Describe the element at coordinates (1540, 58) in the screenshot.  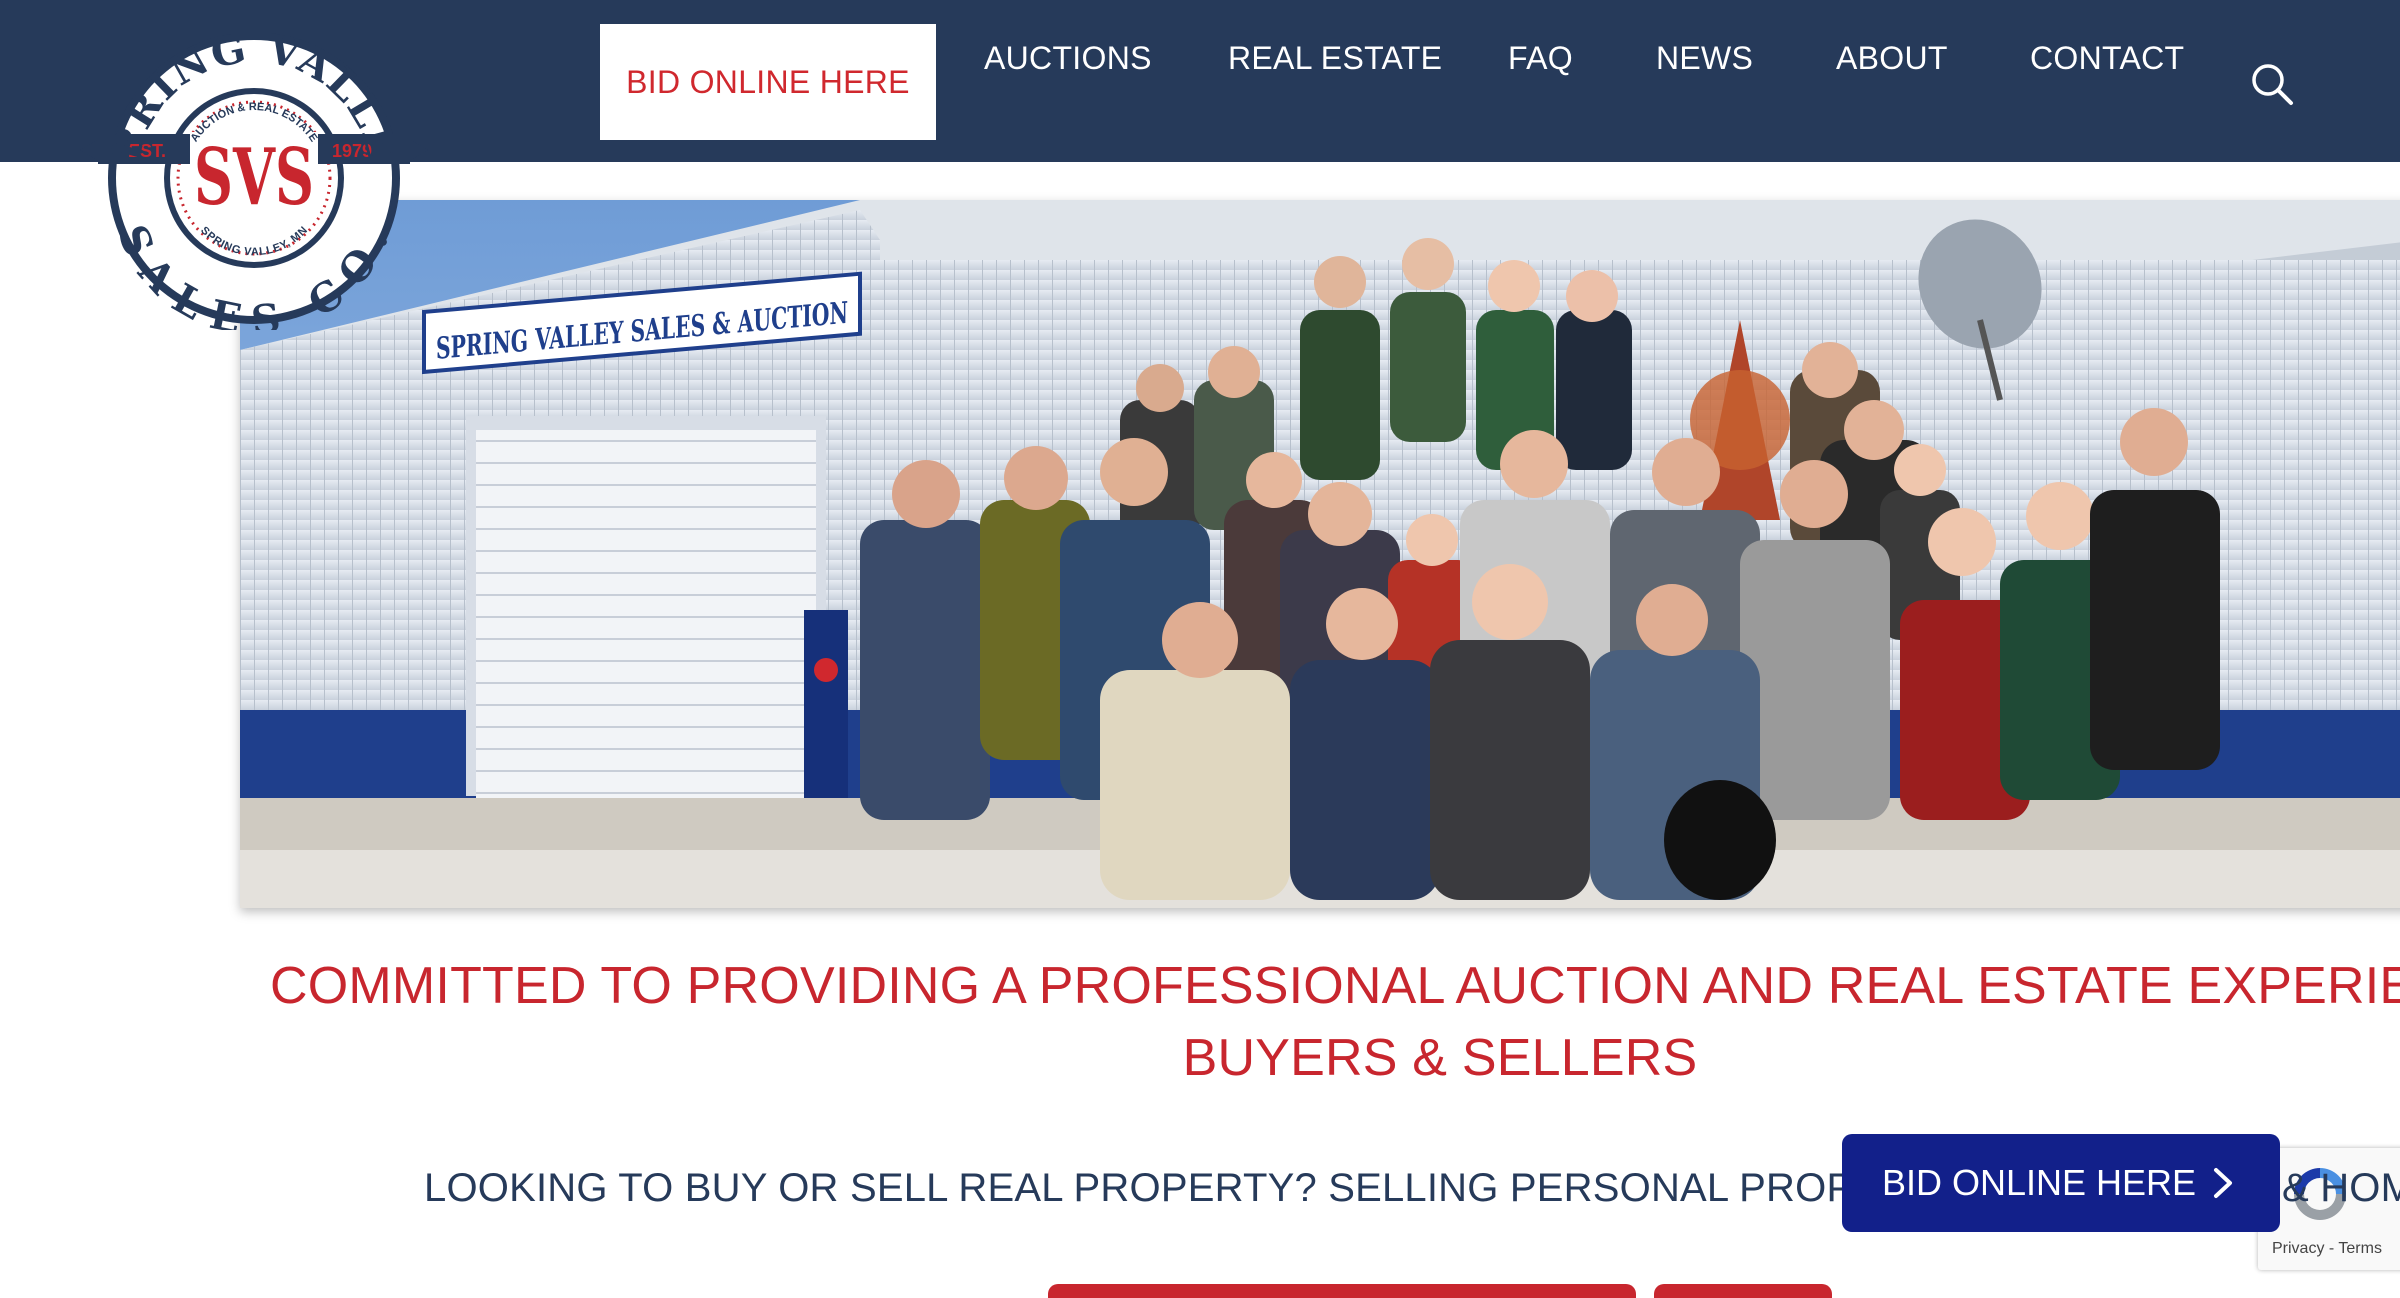
I see `nav-item-faq: FAQ` at that location.